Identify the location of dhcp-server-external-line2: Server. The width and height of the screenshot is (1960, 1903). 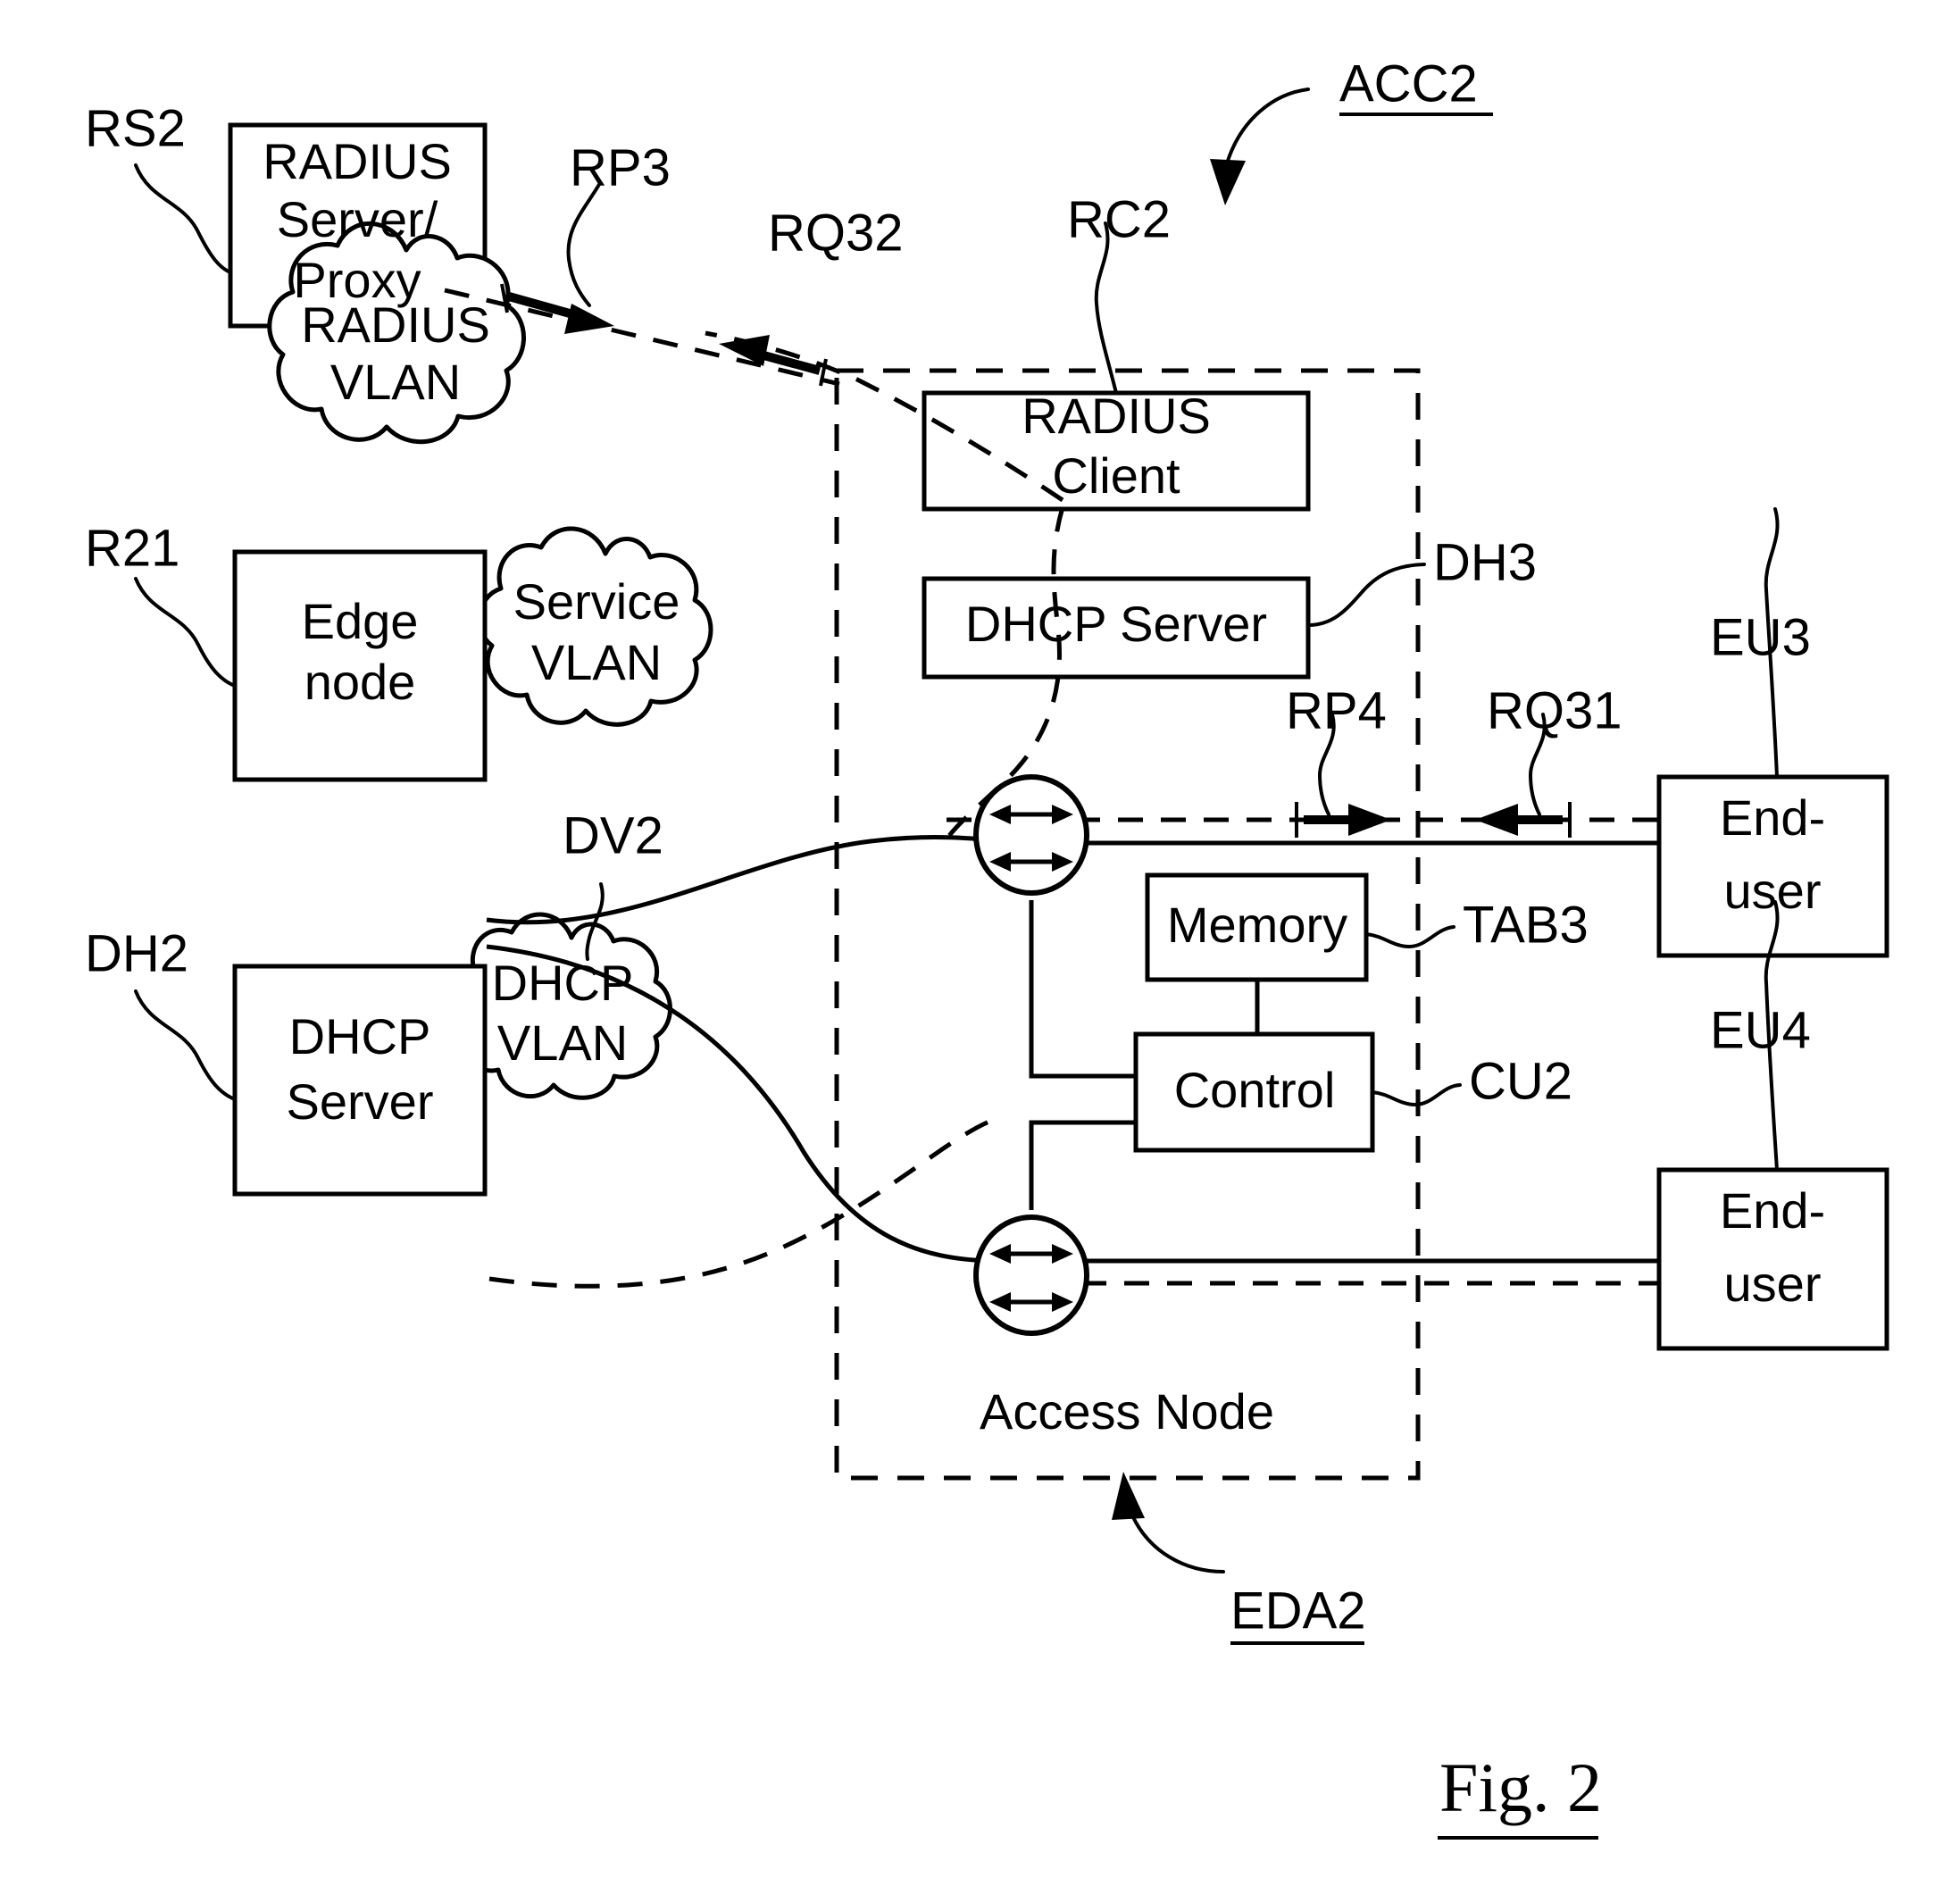
(360, 1101).